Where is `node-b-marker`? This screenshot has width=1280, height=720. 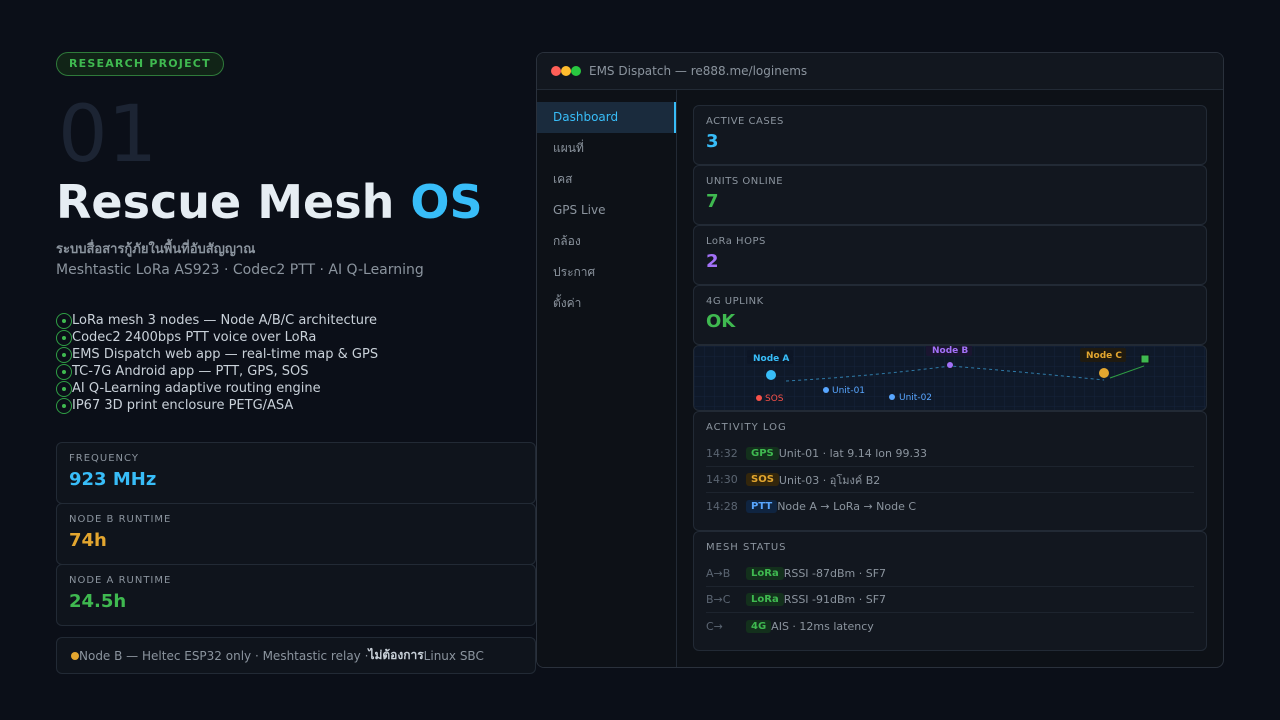
node-b-marker is located at coordinates (950, 365).